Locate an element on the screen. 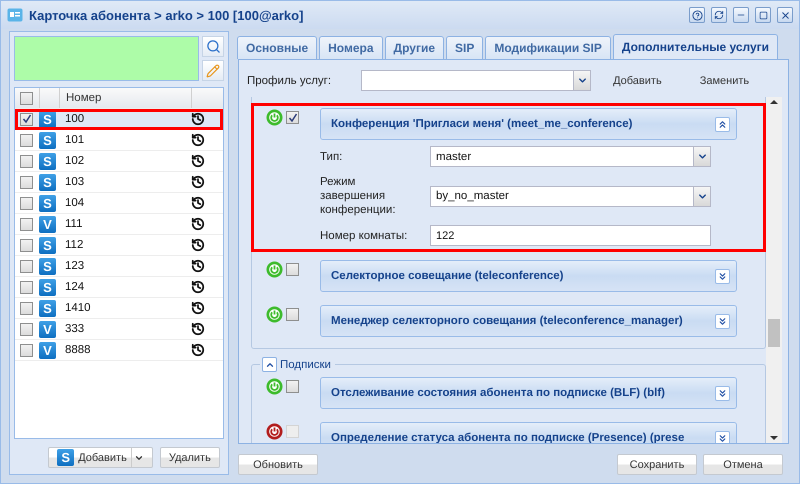 Image resolution: width=800 pixels, height=484 pixels. add-button: S Добавить is located at coordinates (100, 457).